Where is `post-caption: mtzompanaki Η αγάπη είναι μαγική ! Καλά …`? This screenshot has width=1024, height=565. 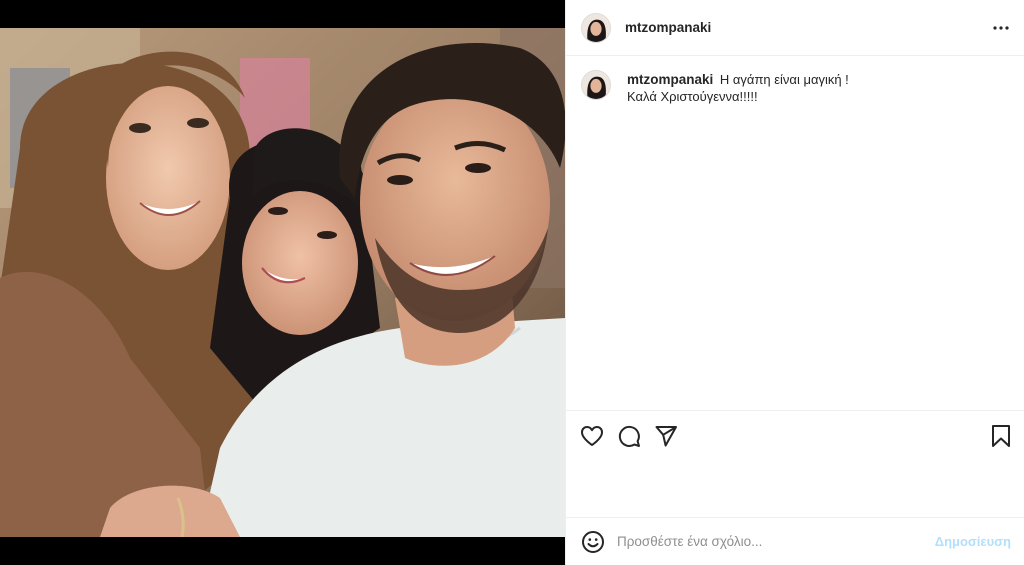
post-caption: mtzompanaki Η αγάπη είναι μαγική ! Καλά … is located at coordinates (795, 80).